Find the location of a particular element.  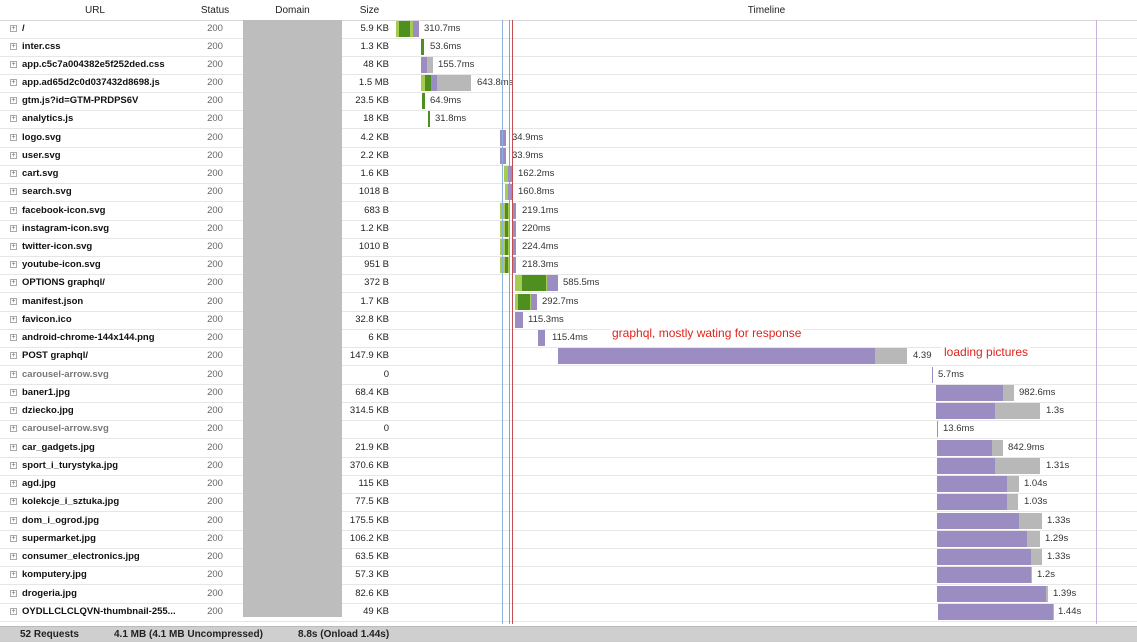

request-url: POST graphql/ is located at coordinates (55, 356).